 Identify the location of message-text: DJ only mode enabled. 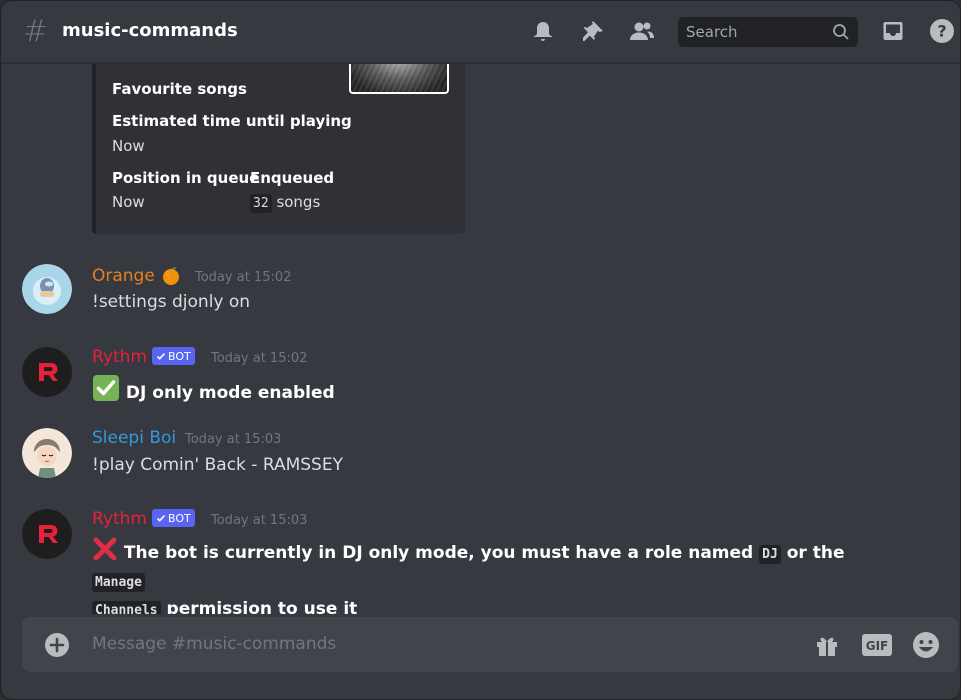
(230, 393).